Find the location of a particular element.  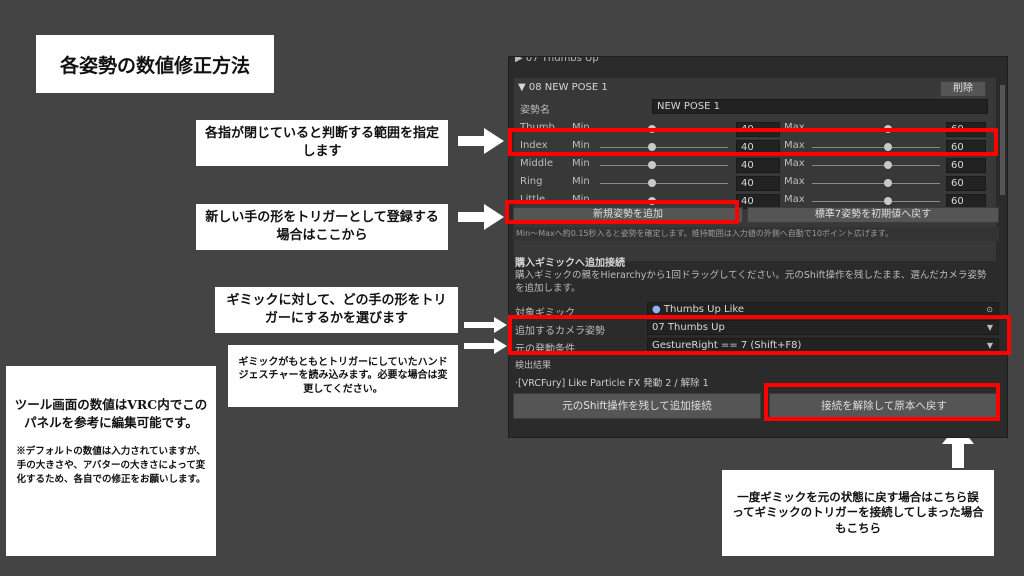

highlight-index-row is located at coordinates (753, 142).